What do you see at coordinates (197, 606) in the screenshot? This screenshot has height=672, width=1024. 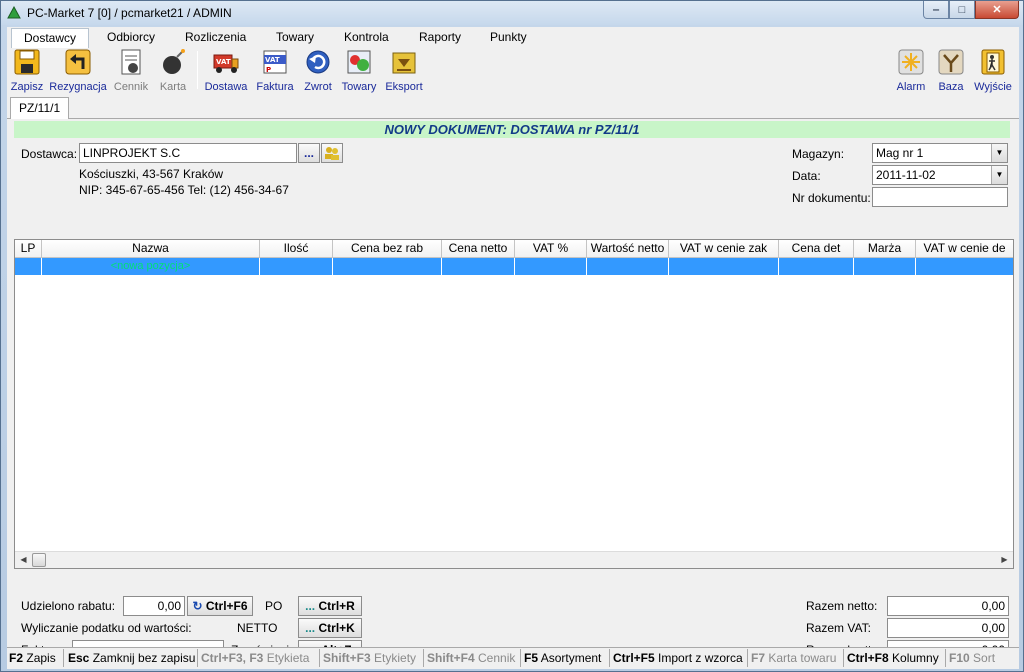 I see `refresh-icon: ↻` at bounding box center [197, 606].